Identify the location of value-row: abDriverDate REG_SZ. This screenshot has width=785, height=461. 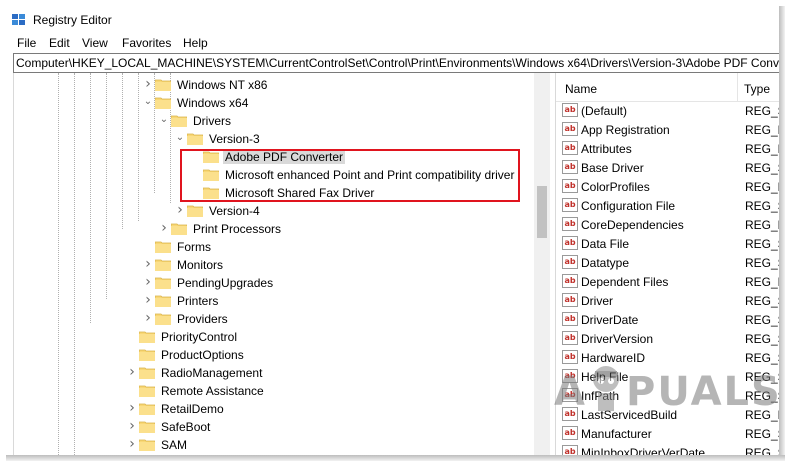
(667, 319).